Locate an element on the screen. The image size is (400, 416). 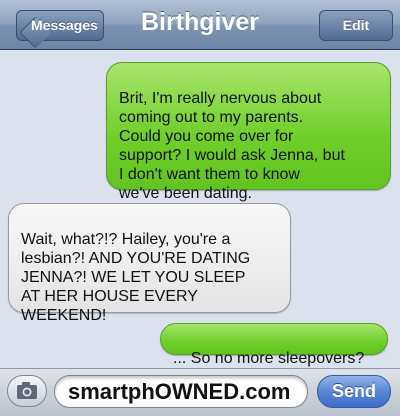
camera-icon is located at coordinates (27, 390).